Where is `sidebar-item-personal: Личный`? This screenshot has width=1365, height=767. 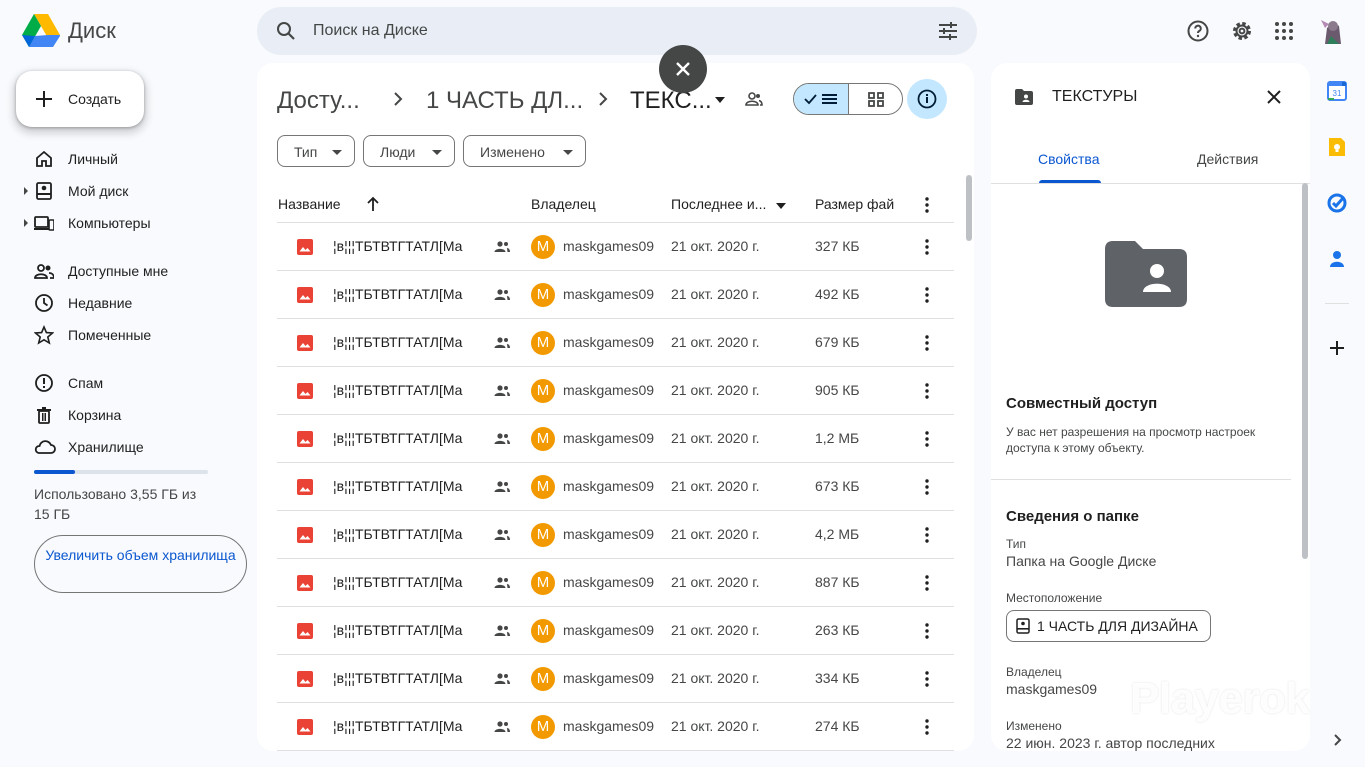 sidebar-item-personal: Личный is located at coordinates (134, 159).